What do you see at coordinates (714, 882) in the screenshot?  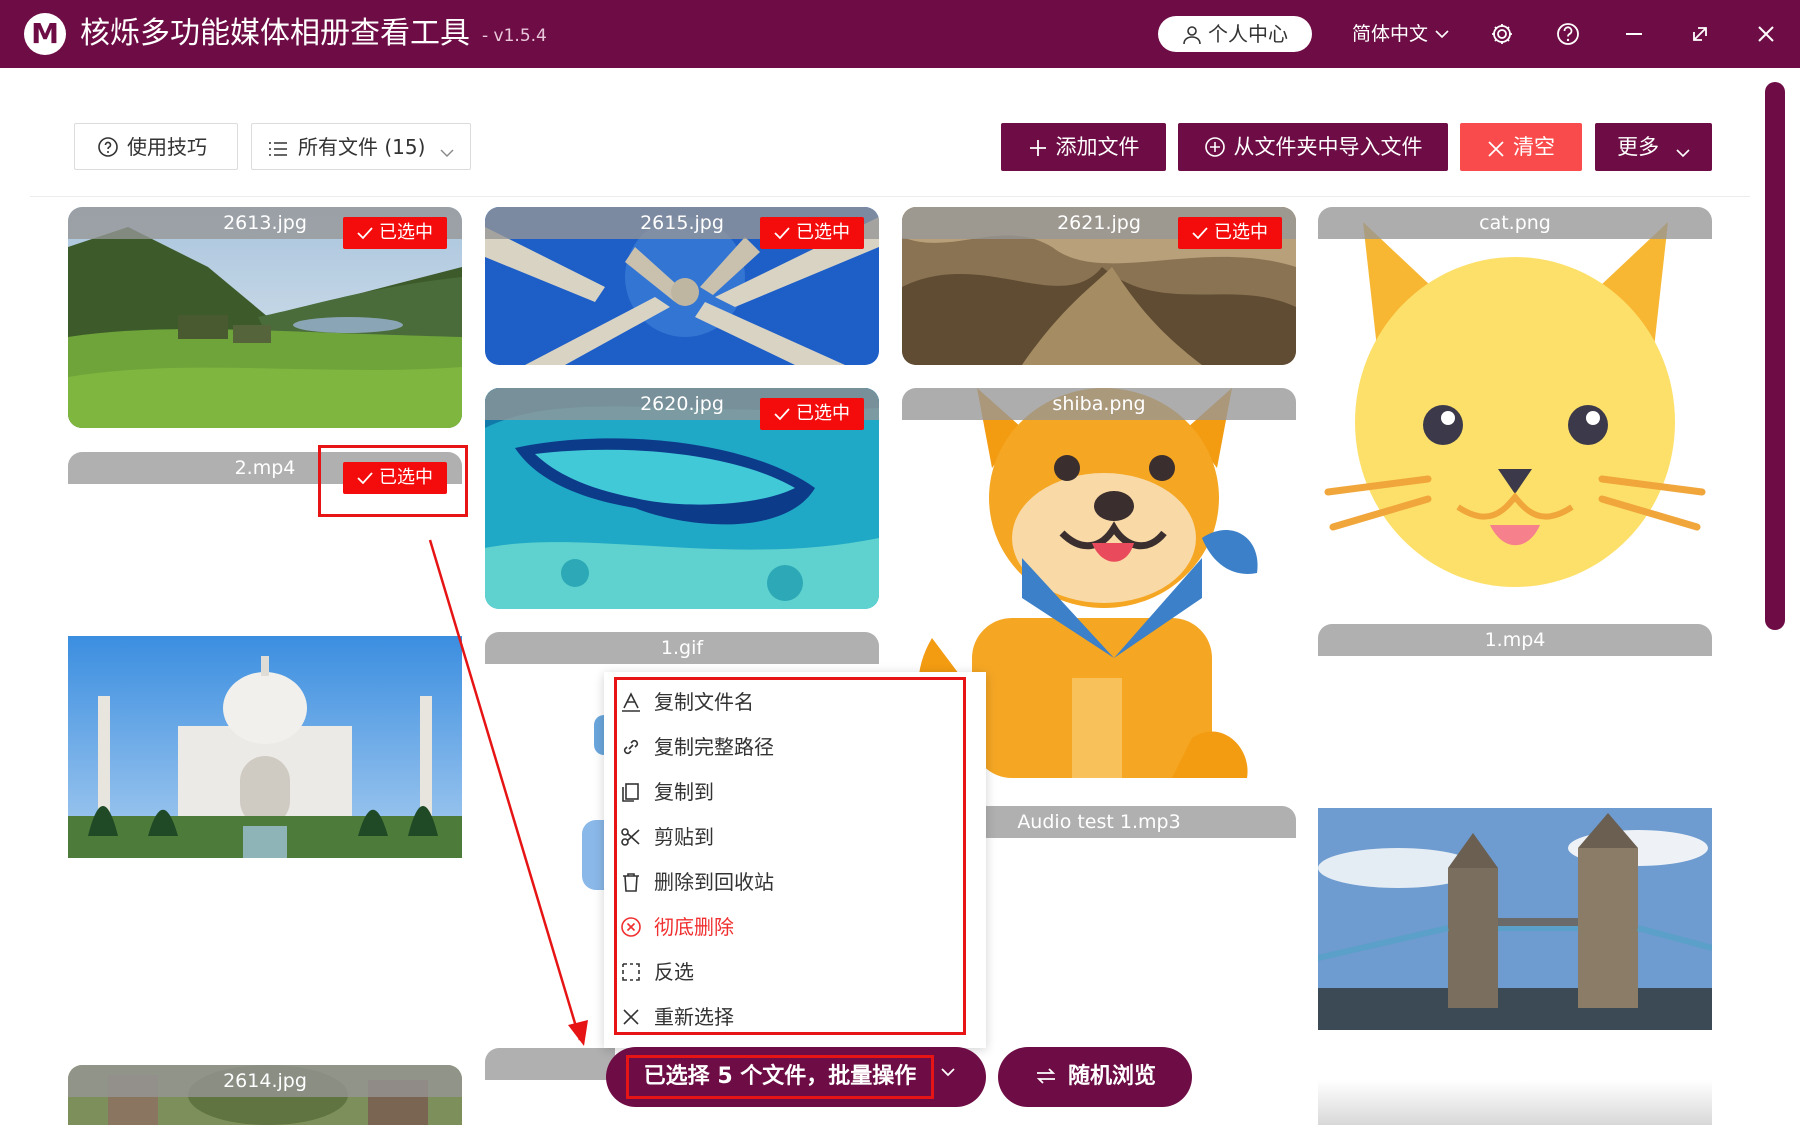 I see `menu-item-label: 删除到回收站` at bounding box center [714, 882].